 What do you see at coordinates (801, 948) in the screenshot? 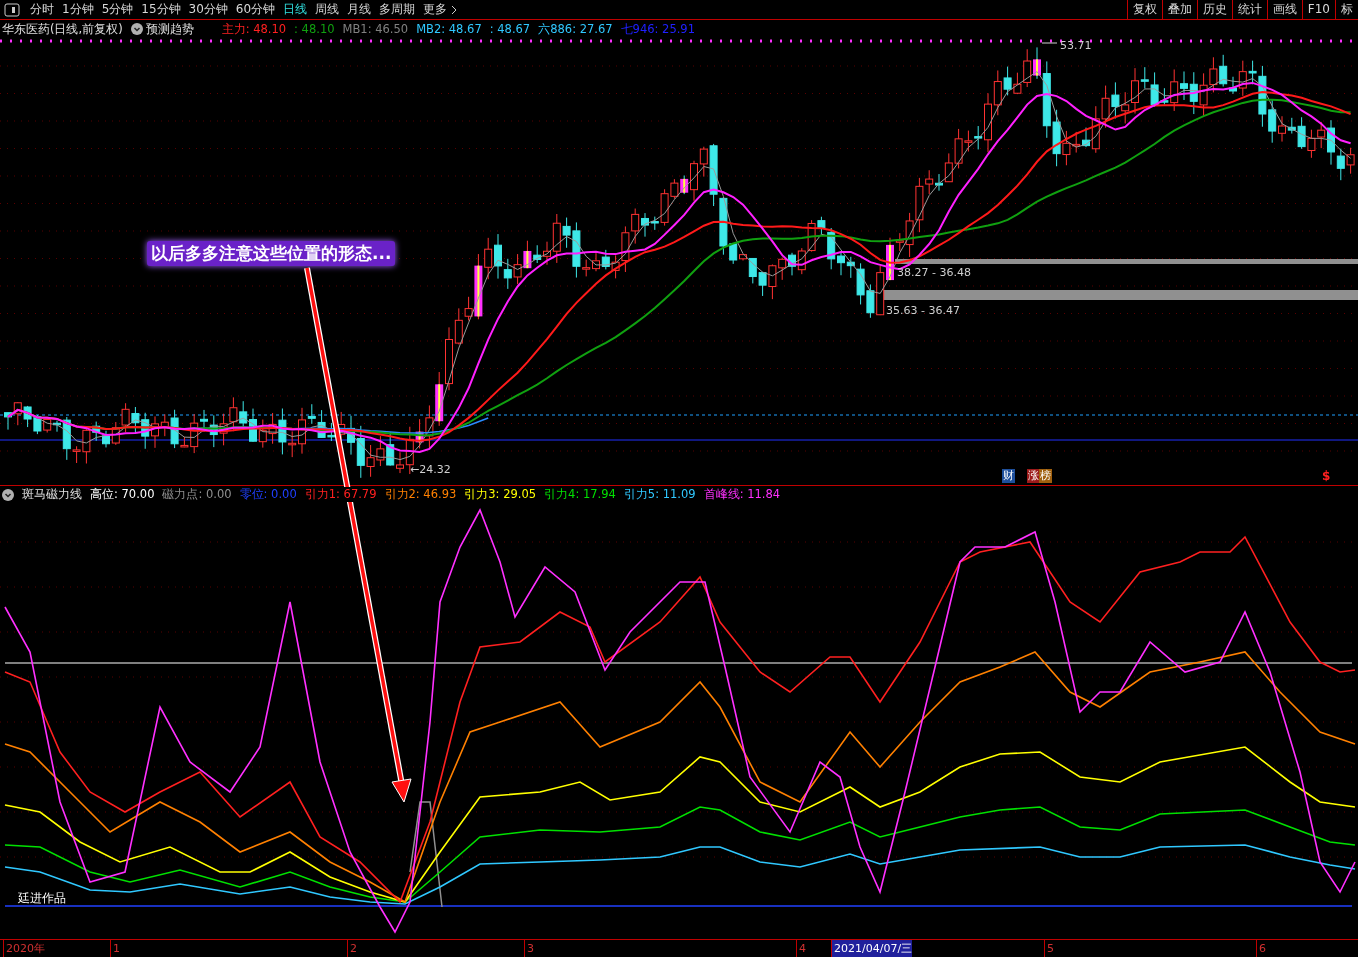
I see `axis-label: 4` at bounding box center [801, 948].